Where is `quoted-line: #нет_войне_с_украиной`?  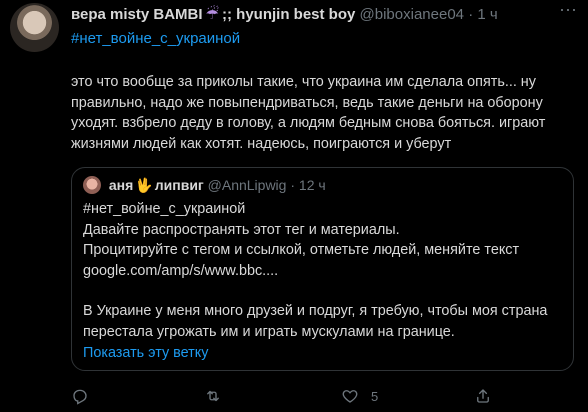 quoted-line: #нет_войне_с_украиной is located at coordinates (164, 209).